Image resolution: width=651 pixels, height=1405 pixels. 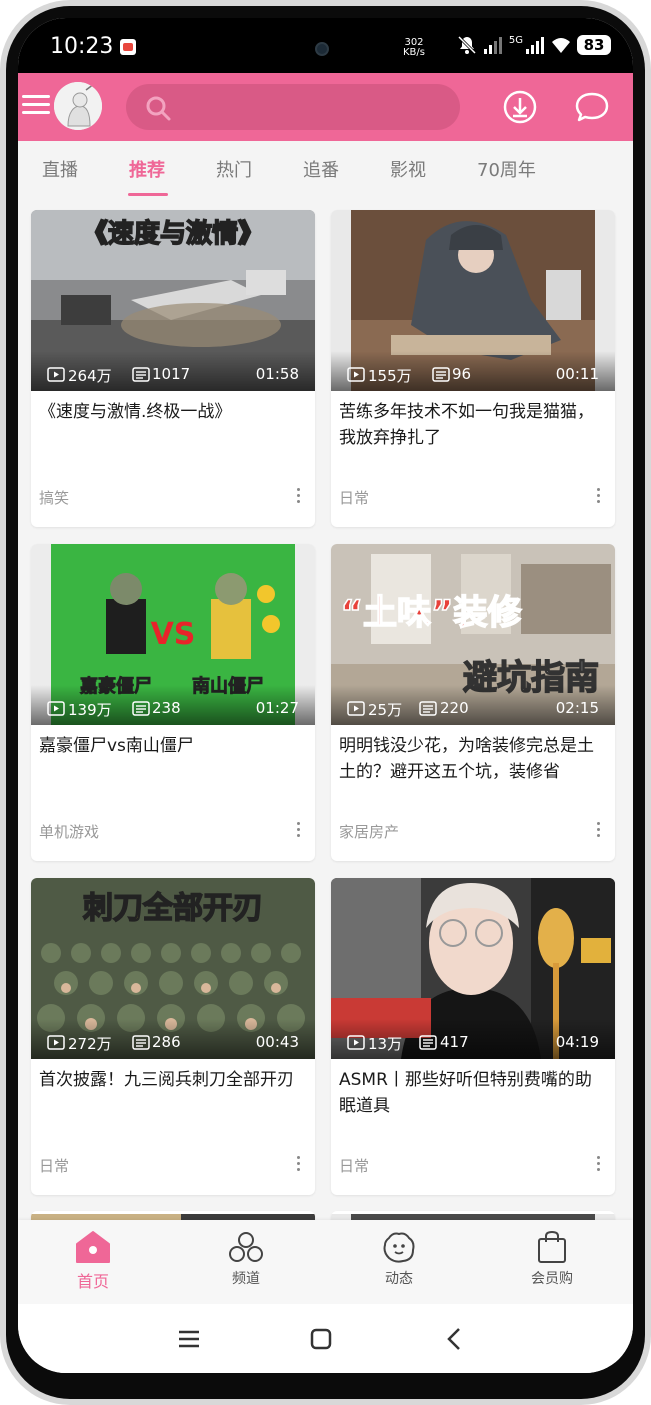 I want to click on view-count: 155万, so click(x=390, y=376).